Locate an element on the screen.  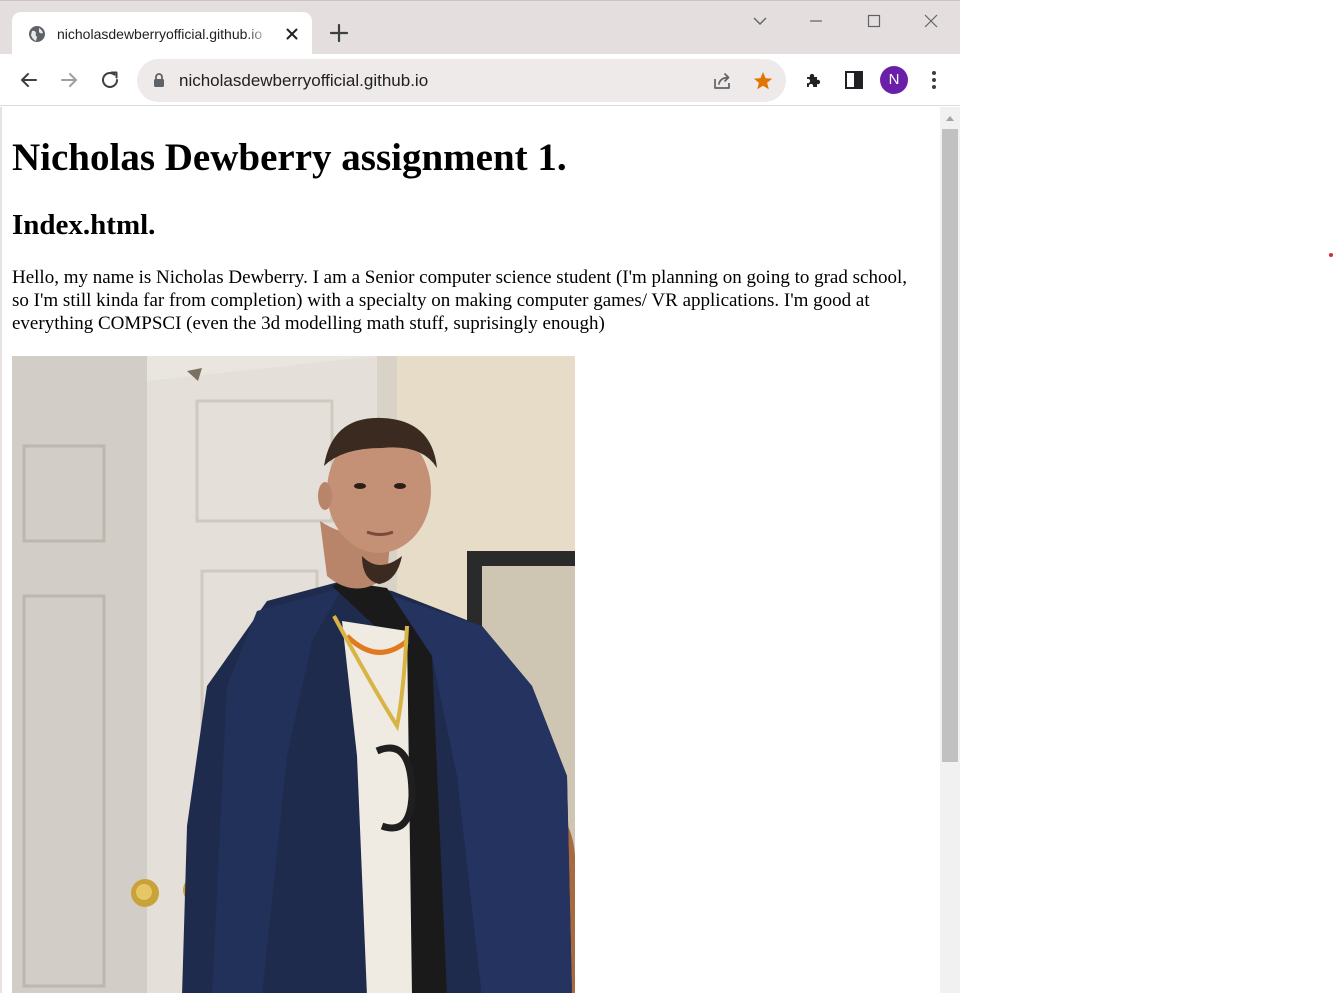
puzzle-icon is located at coordinates (814, 80).